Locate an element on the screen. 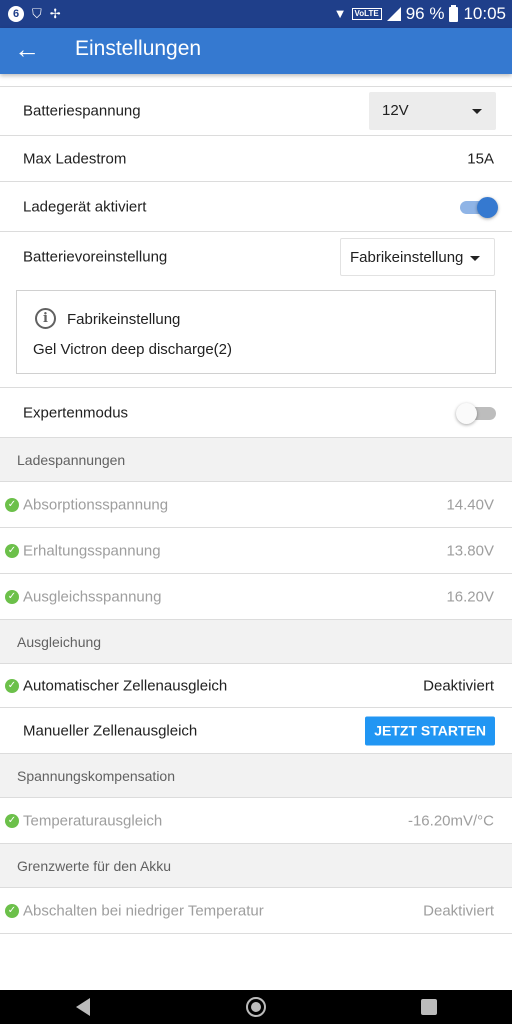 This screenshot has width=512, height=1024. clock: 10:05 is located at coordinates (484, 13).